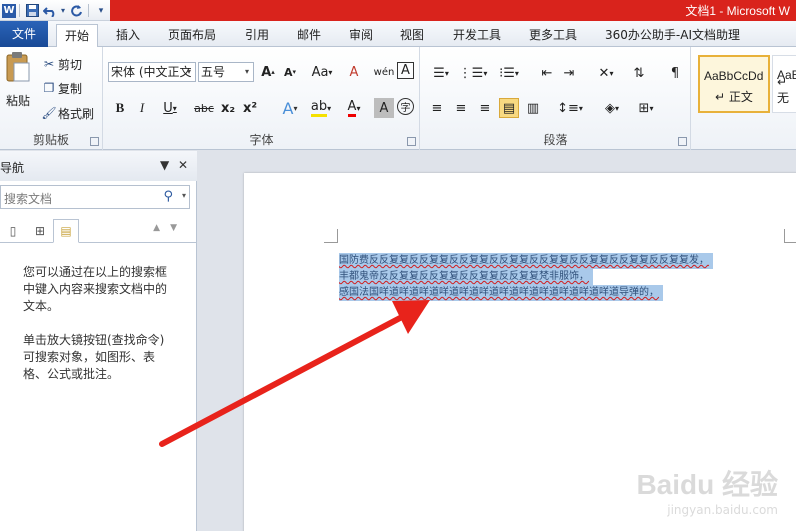  What do you see at coordinates (466, 277) in the screenshot?
I see `document-line-2: 丰都鬼帝反反复复反反复复反反复复反反复复梵非服饰，` at bounding box center [466, 277].